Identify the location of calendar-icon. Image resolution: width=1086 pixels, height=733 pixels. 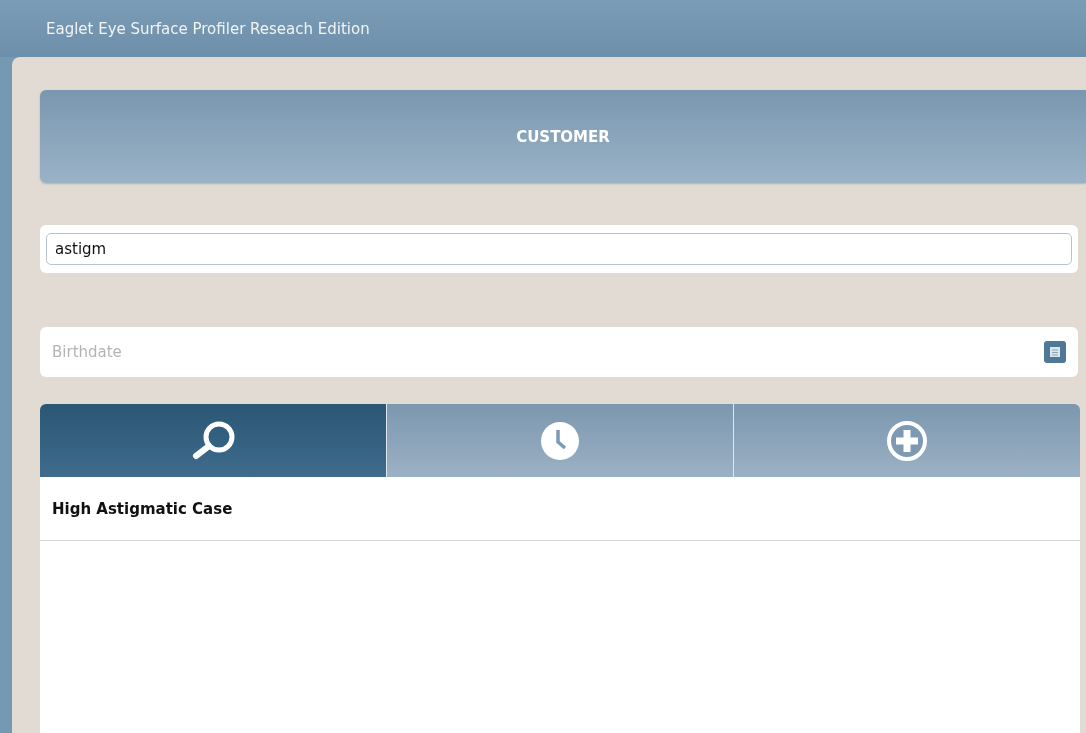
(1055, 352).